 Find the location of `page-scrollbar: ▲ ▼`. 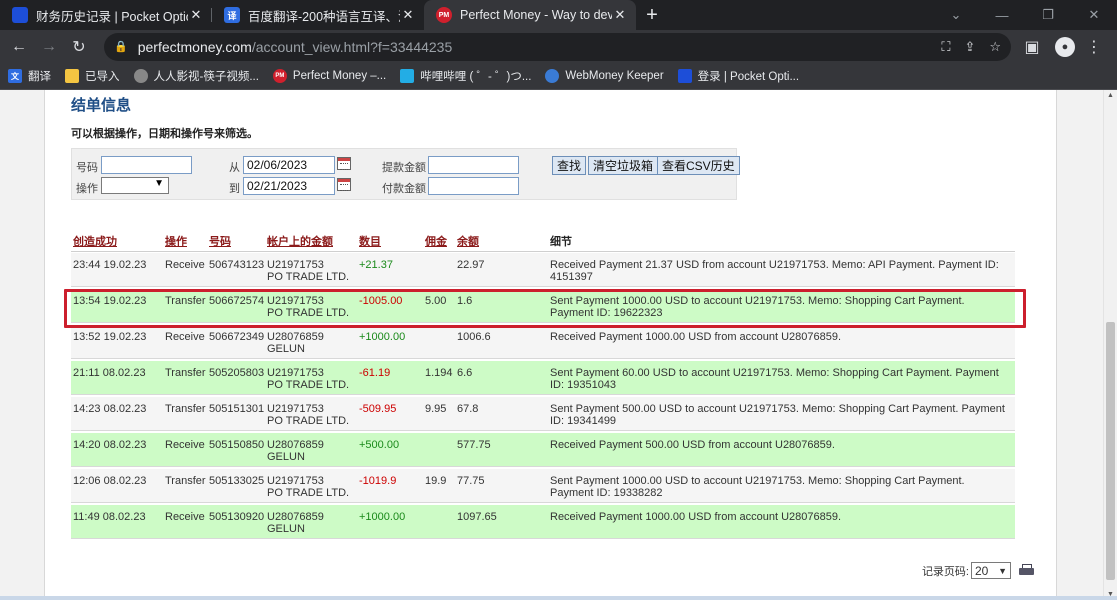

page-scrollbar: ▲ ▼ is located at coordinates (1110, 345).